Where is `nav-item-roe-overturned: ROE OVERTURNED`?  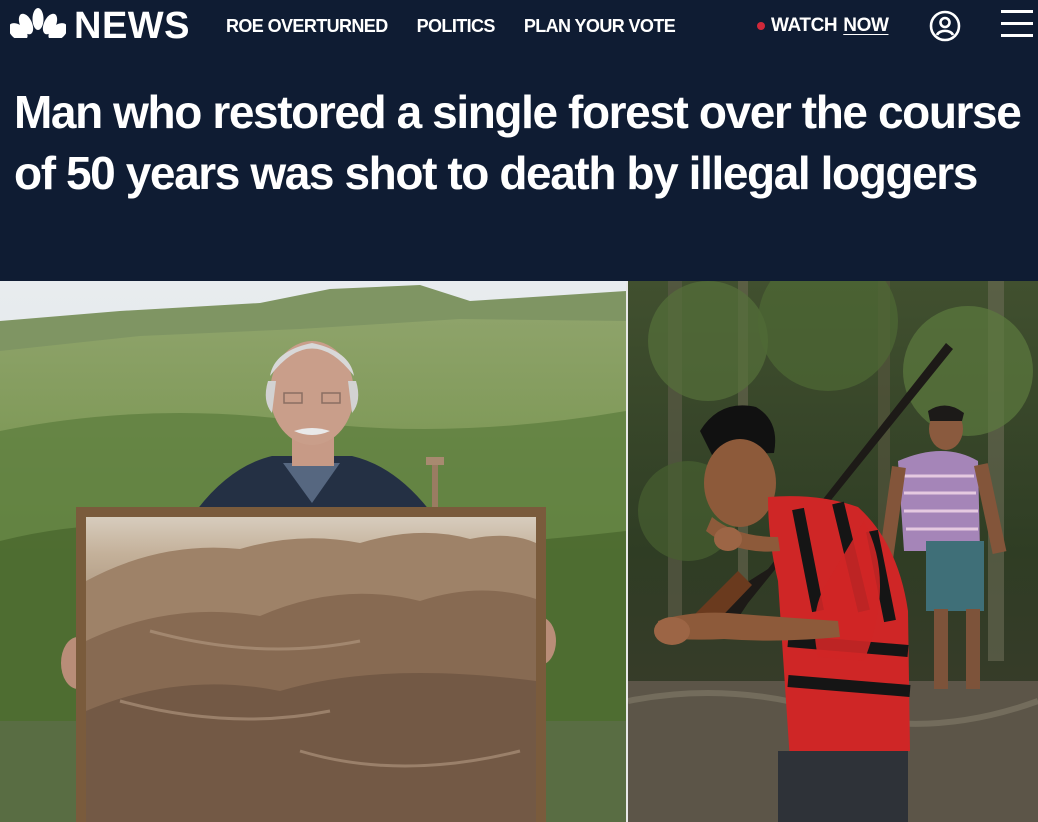
nav-item-roe-overturned: ROE OVERTURNED is located at coordinates (307, 26).